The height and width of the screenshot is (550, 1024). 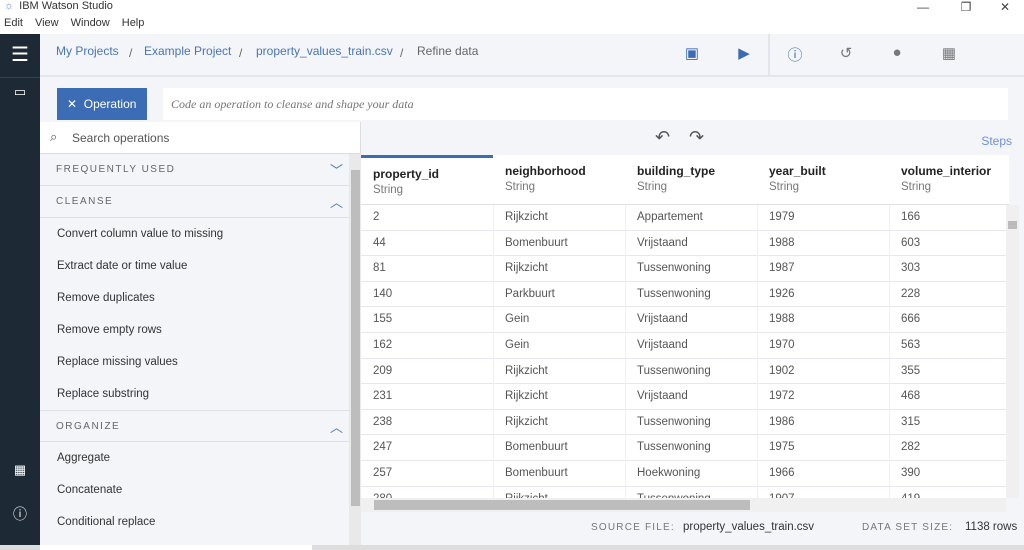 I want to click on maximize-button: ❐, so click(x=966, y=8).